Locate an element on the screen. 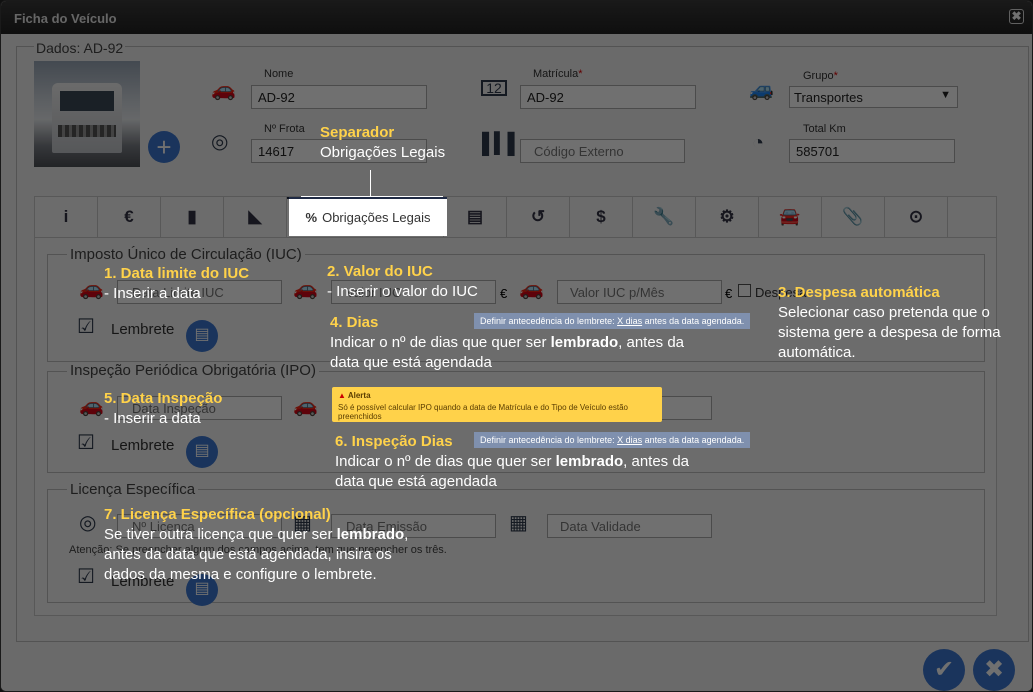  tab-ruler: ◣ is located at coordinates (255, 217).